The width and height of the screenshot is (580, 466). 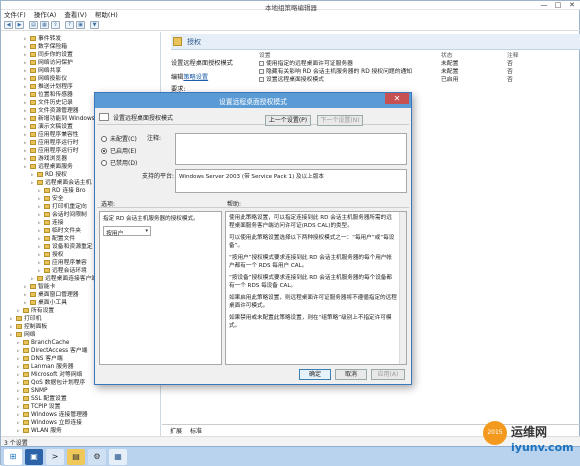 I want to click on note-textarea, so click(x=291, y=149).